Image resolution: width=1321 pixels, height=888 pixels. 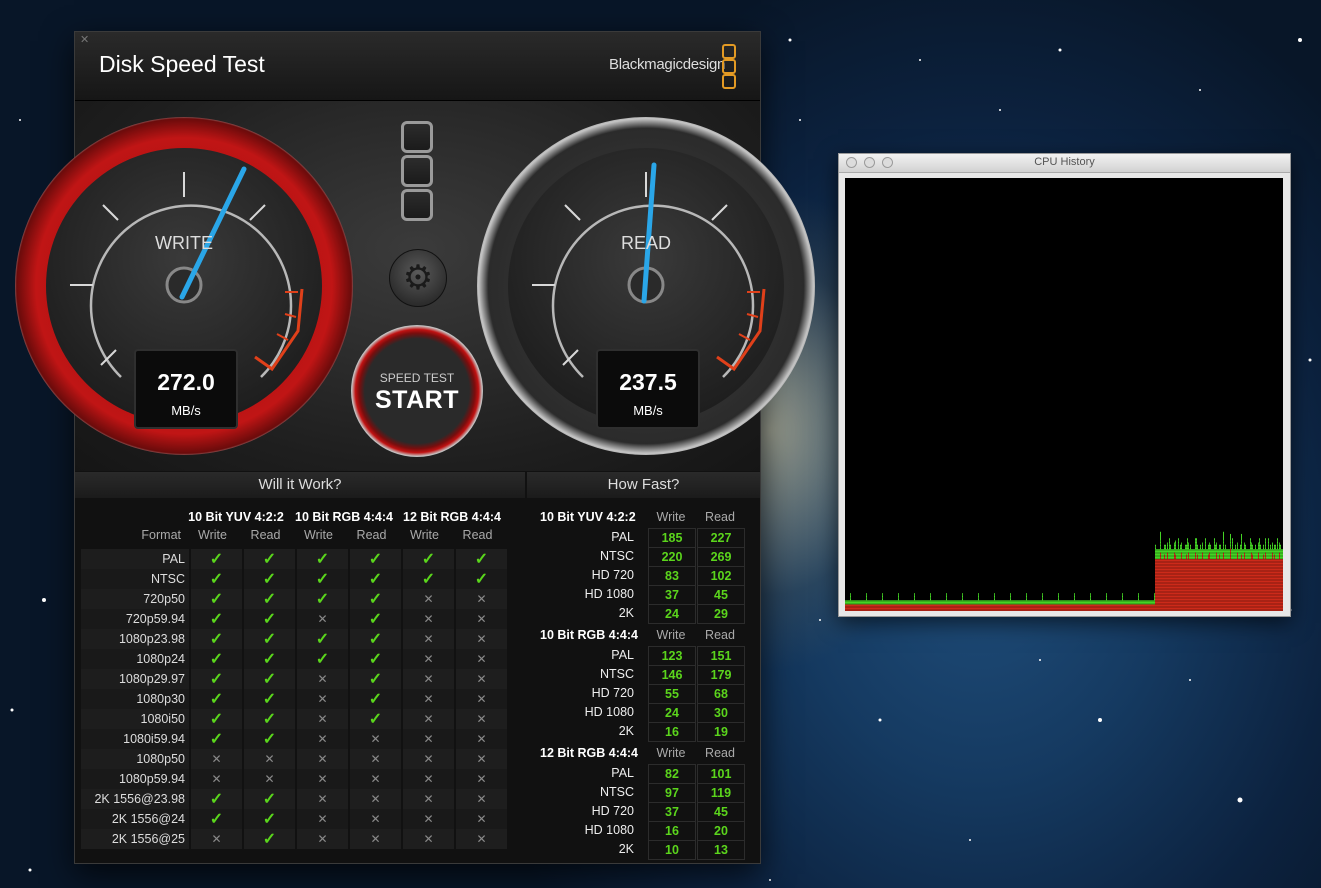 I want to click on read-fps-value: 269, so click(x=721, y=557).